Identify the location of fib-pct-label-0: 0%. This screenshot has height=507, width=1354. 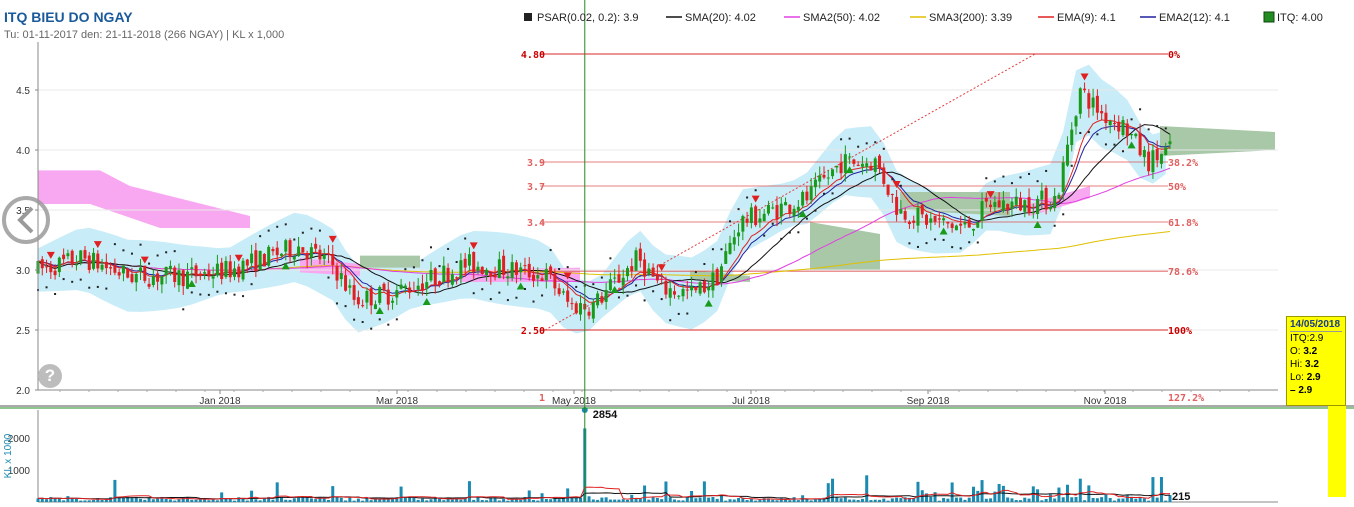
(1174, 55).